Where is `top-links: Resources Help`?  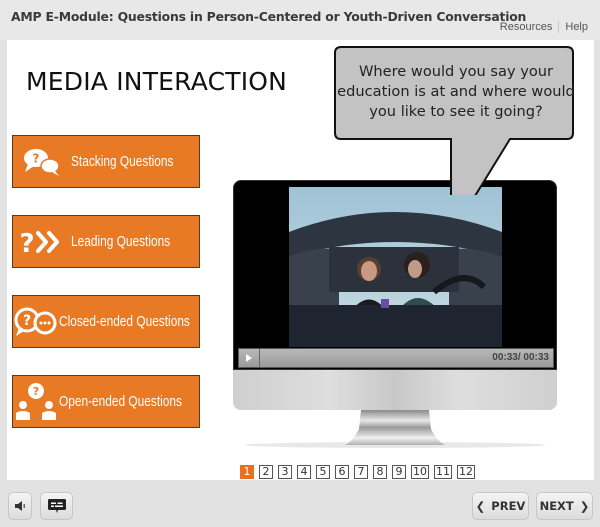
top-links: Resources Help is located at coordinates (544, 27).